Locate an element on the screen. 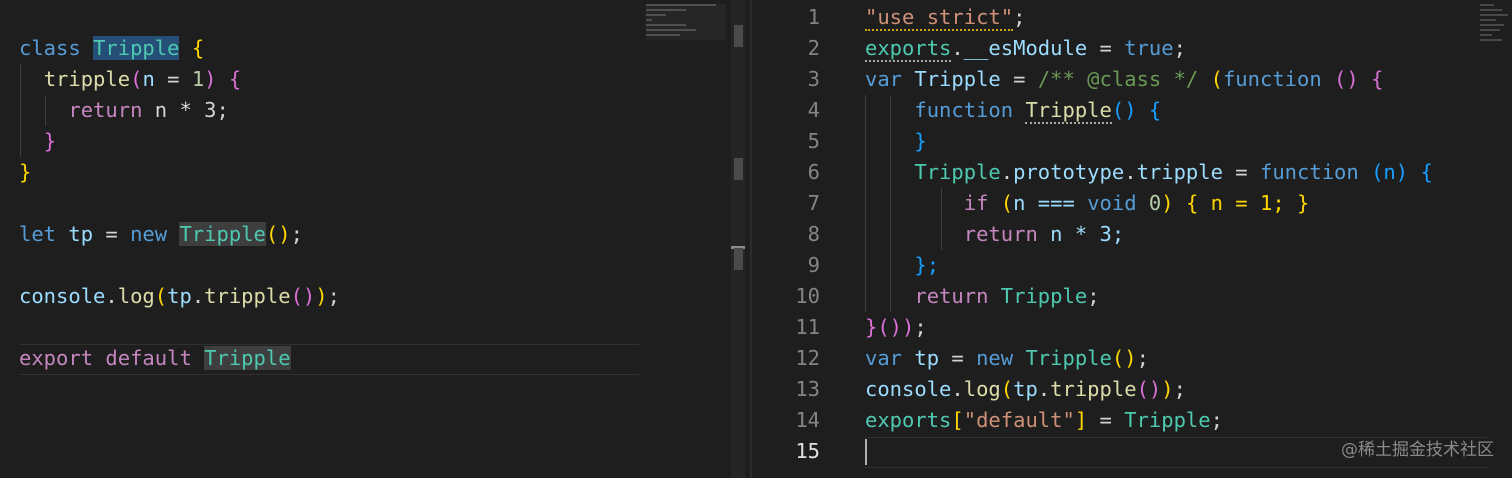  keyword-token: void is located at coordinates (1112, 203).